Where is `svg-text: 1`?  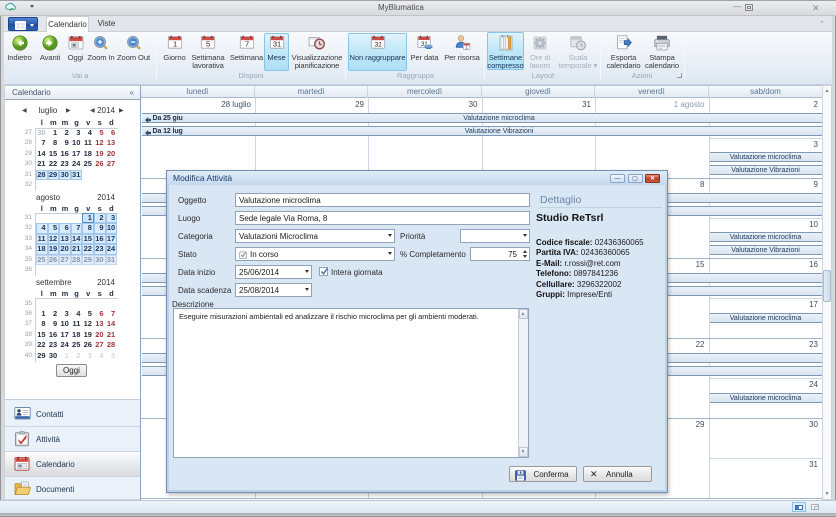
svg-text: 1 is located at coordinates (174, 43).